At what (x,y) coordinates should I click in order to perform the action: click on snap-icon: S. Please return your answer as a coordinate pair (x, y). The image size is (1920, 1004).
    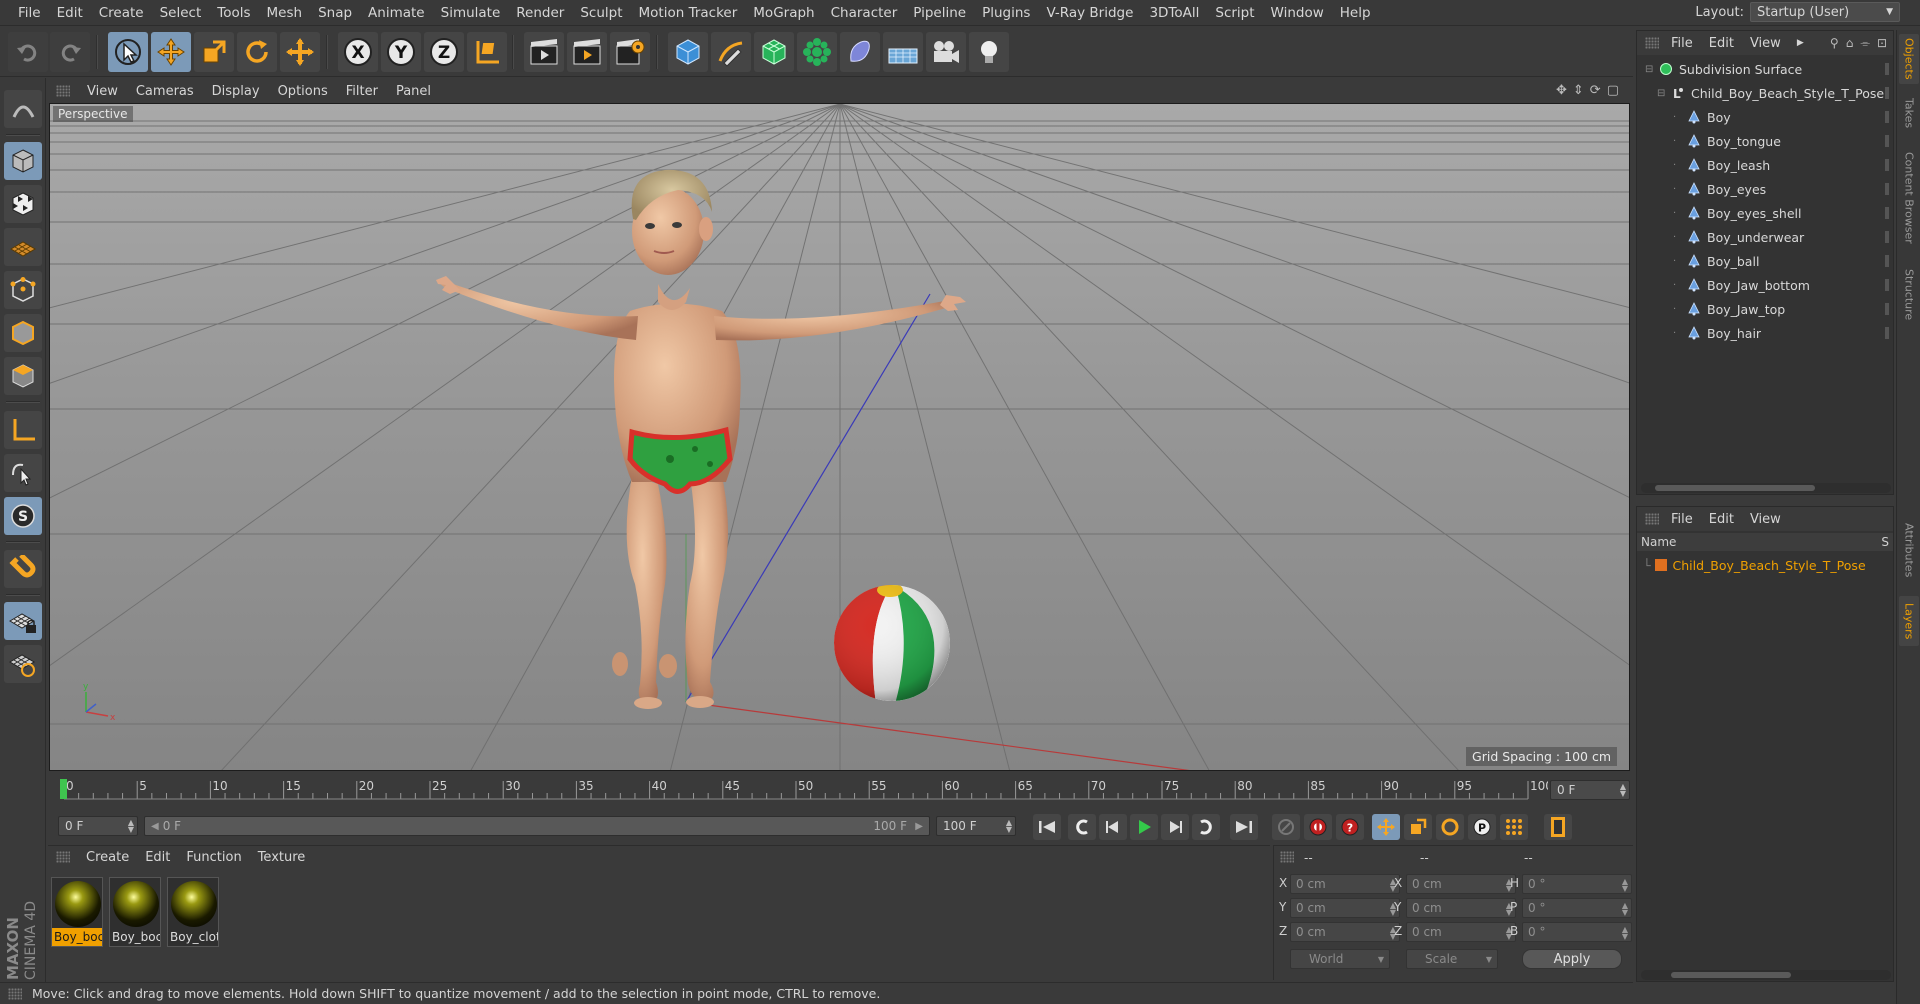
    Looking at the image, I should click on (23, 516).